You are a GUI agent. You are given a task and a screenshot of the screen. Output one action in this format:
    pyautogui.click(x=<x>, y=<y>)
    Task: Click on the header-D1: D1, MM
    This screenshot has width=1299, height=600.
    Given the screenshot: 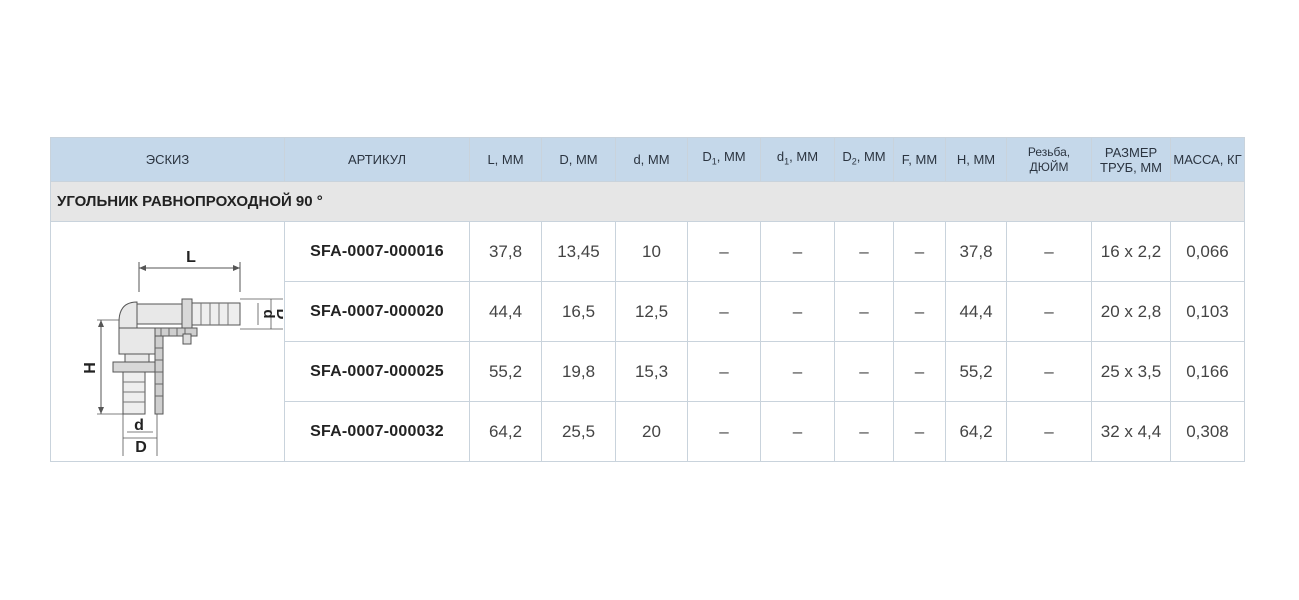 What is the action you would take?
    pyautogui.click(x=724, y=159)
    